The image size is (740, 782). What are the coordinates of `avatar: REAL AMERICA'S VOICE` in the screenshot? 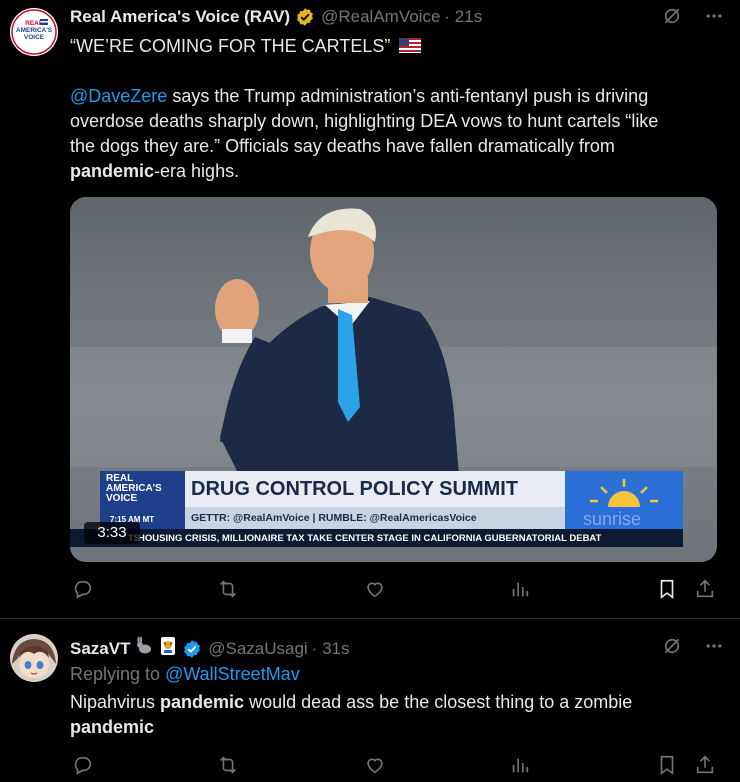 It's located at (34, 32).